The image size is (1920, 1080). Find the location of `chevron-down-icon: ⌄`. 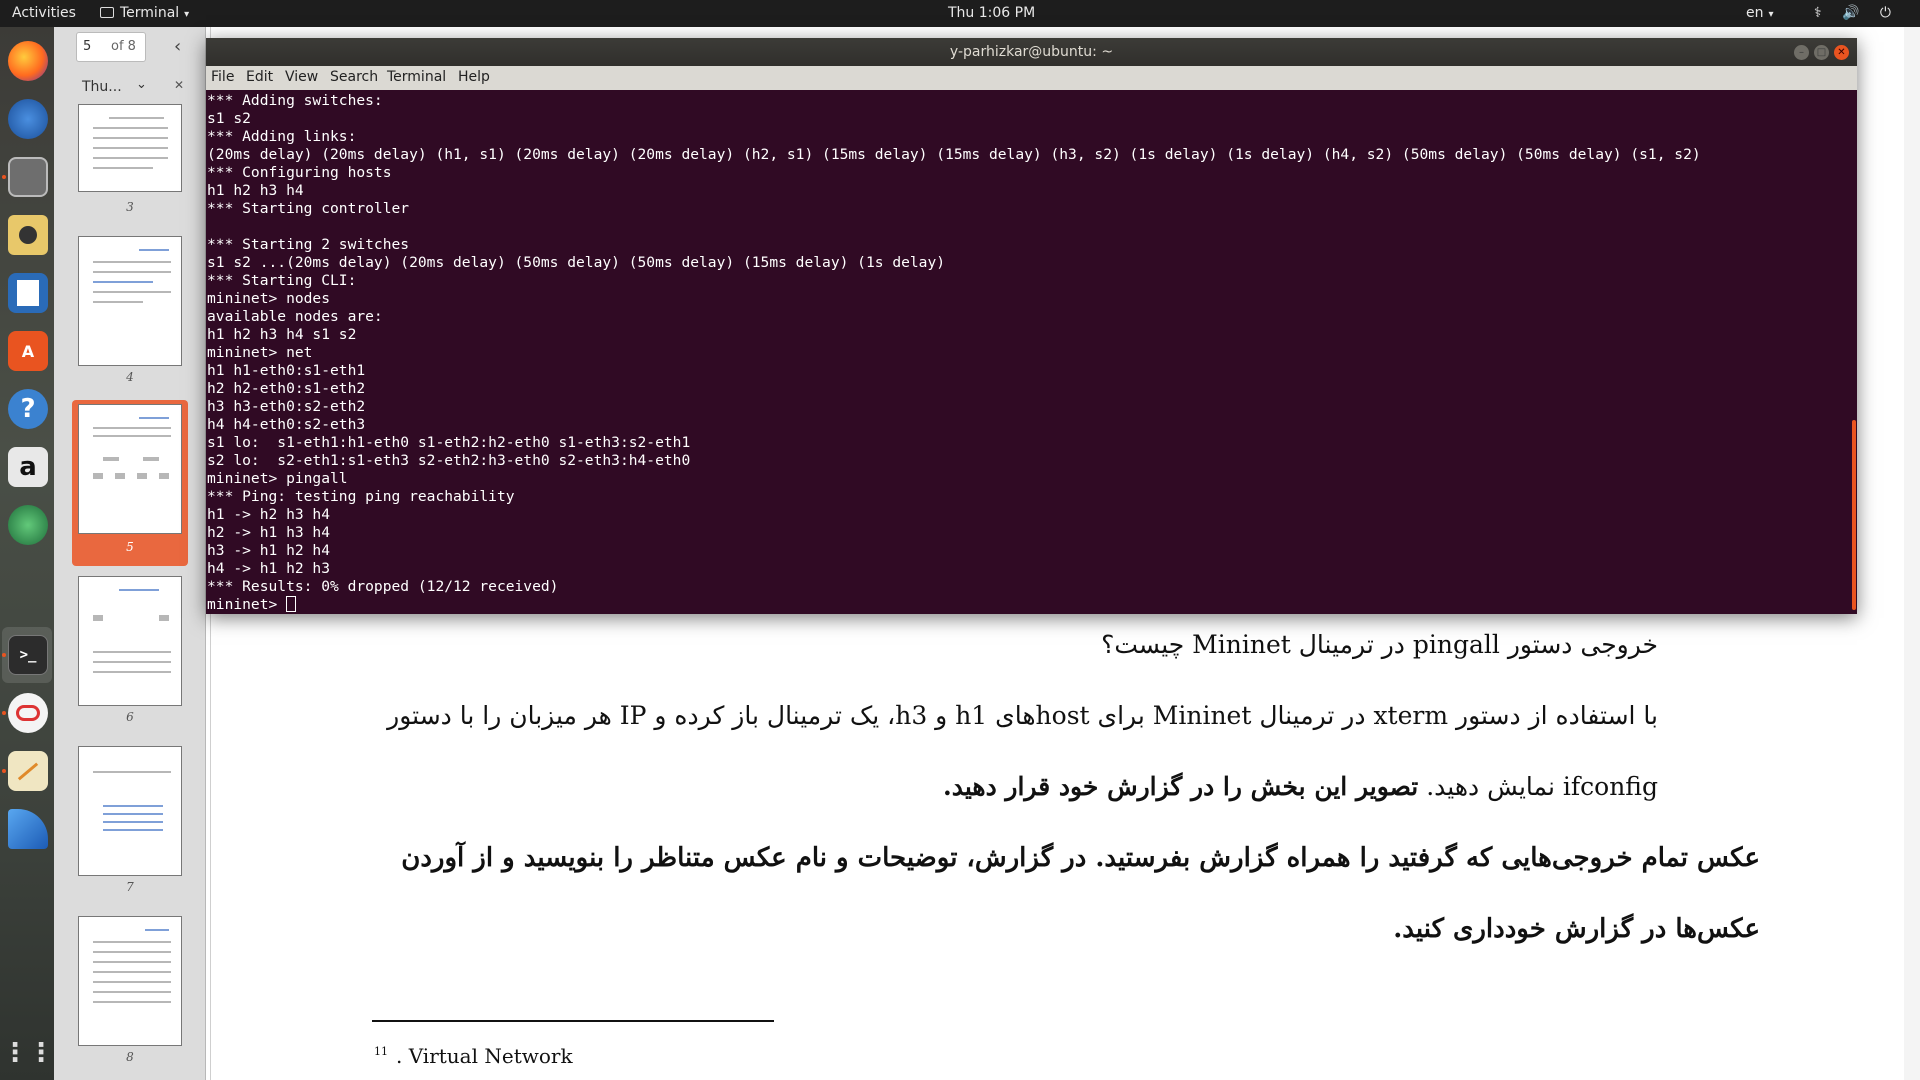

chevron-down-icon: ⌄ is located at coordinates (141, 84).